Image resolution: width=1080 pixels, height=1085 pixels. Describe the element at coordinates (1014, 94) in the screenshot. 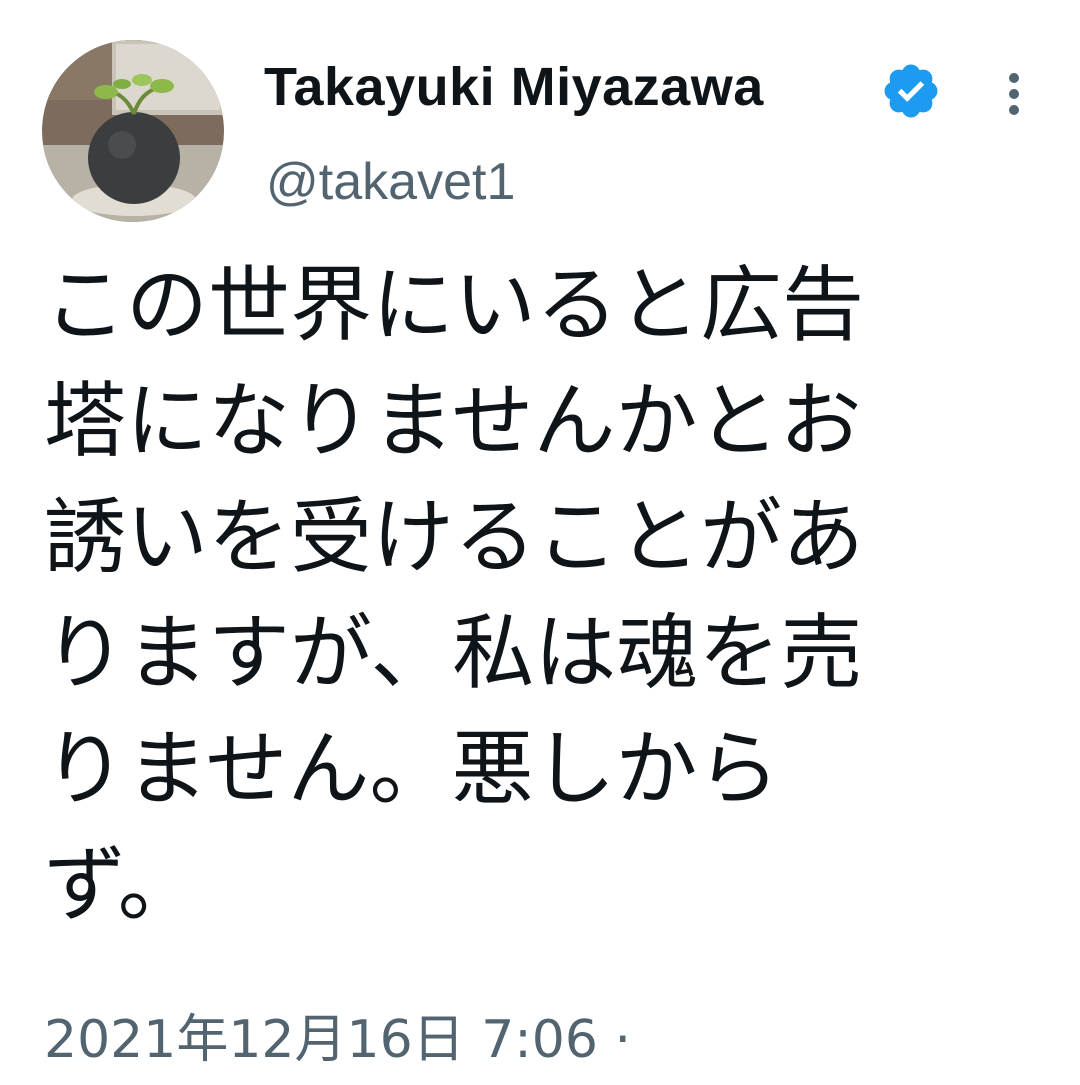

I see `more-options-icon` at that location.